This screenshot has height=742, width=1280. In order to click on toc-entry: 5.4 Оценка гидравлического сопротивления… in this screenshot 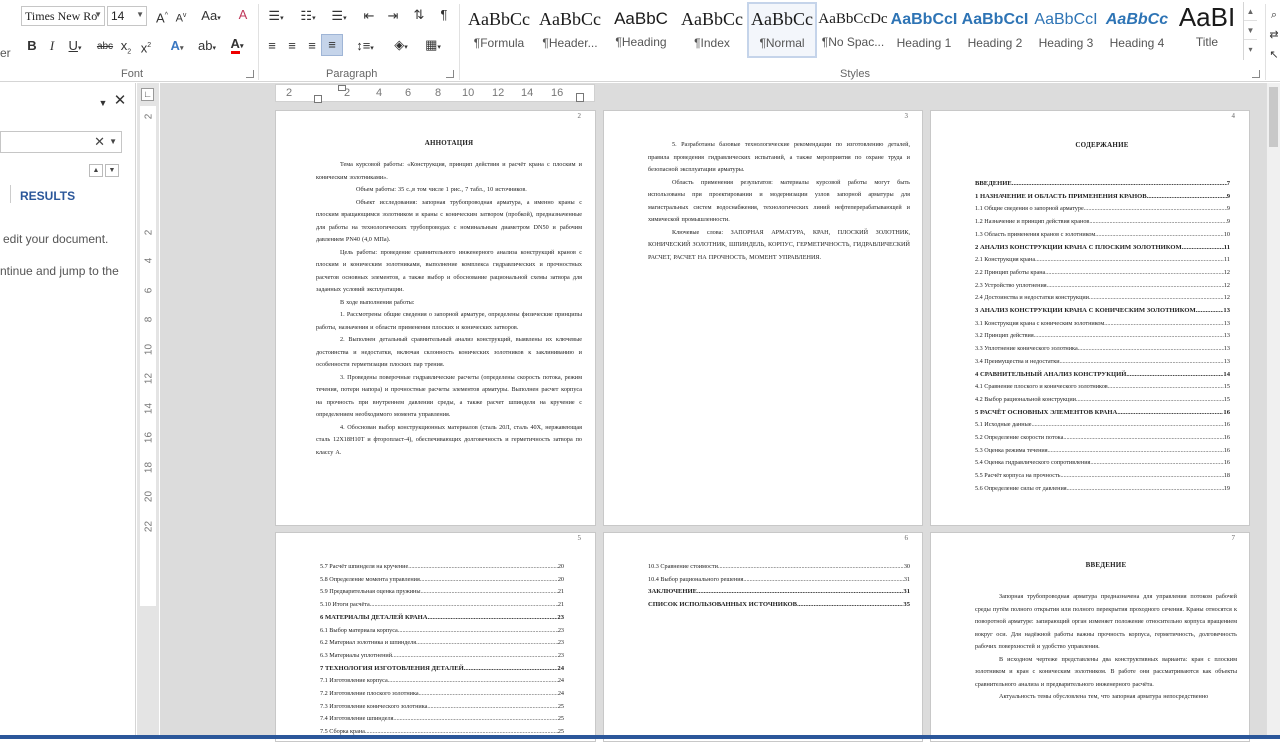, I will do `click(1102, 463)`.